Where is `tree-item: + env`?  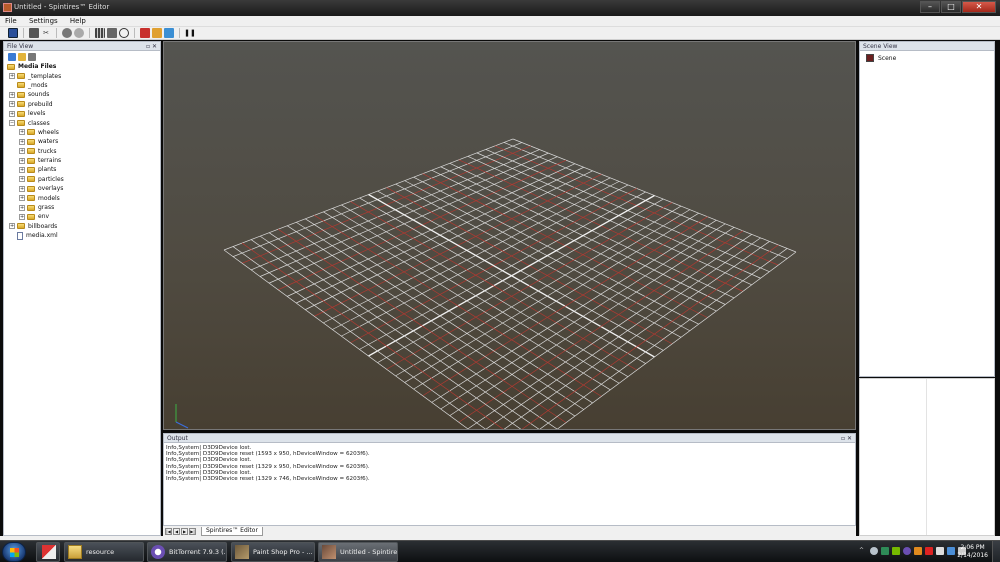 tree-item: + env is located at coordinates (82, 216).